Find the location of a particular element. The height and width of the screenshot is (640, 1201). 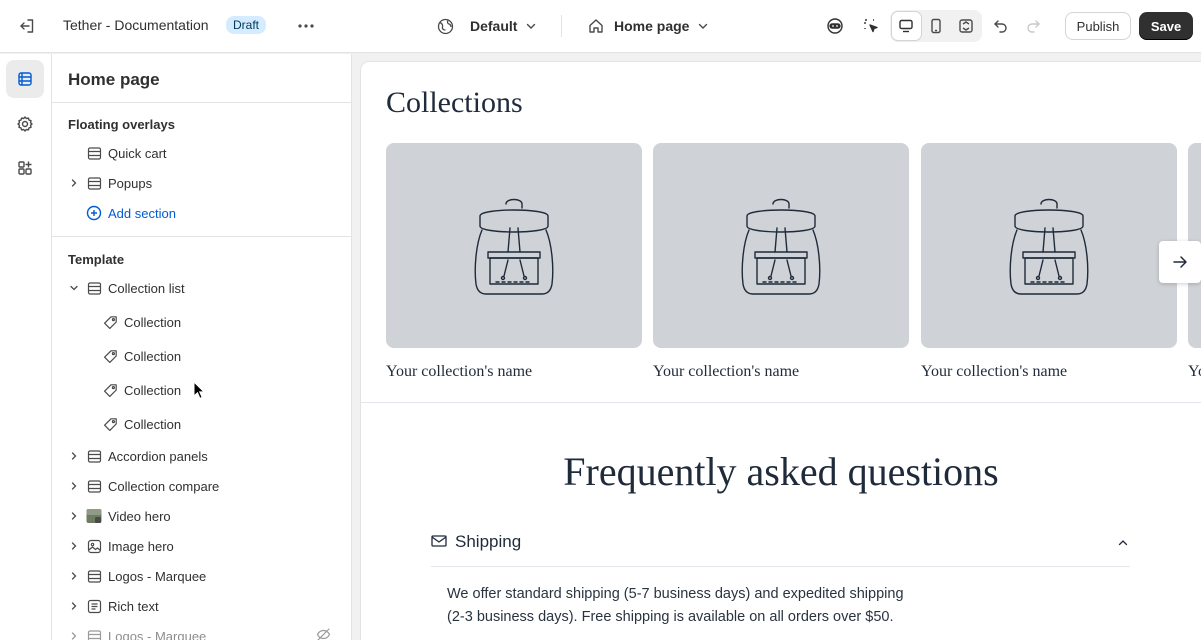

redo-icon is located at coordinates (1033, 26).